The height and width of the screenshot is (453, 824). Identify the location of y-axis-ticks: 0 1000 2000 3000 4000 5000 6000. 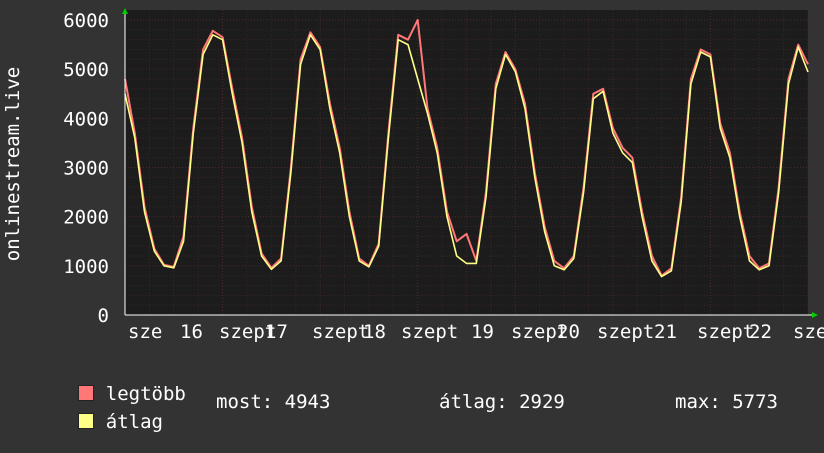
(86, 168).